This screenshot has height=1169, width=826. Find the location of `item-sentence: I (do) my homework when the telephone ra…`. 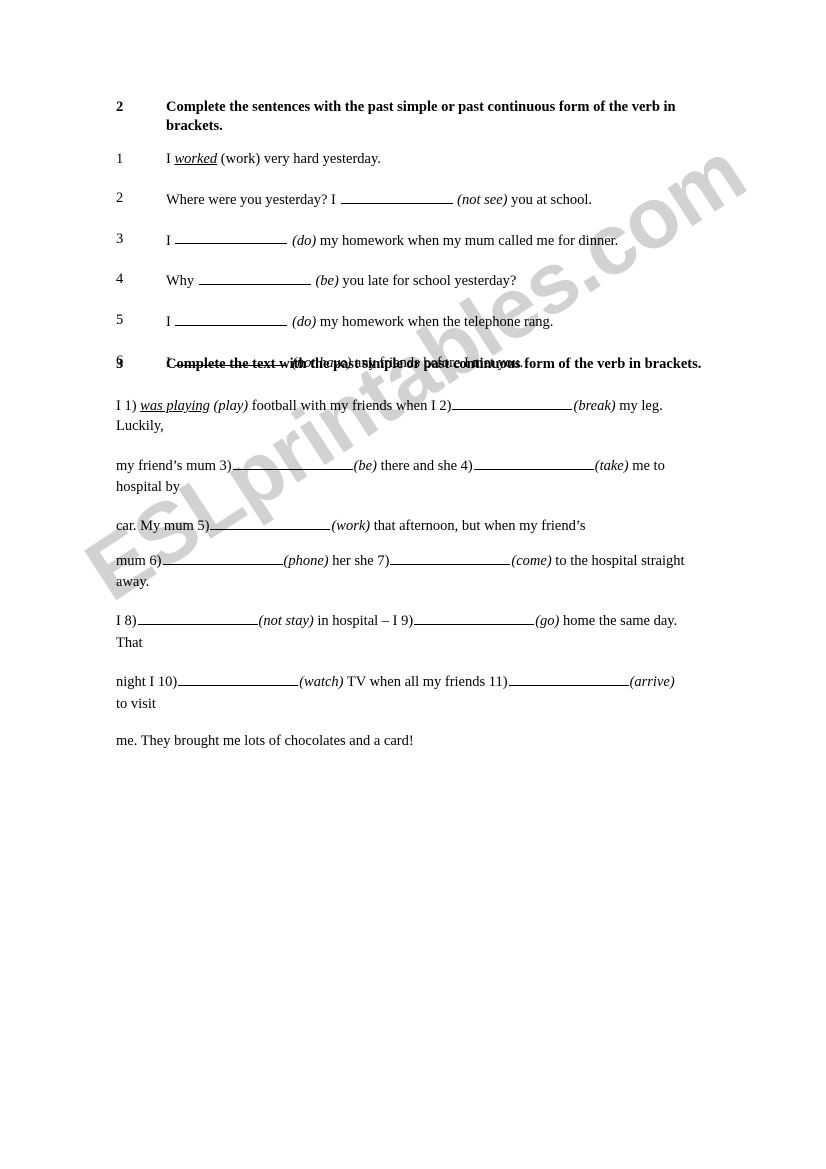

item-sentence: I (do) my homework when the telephone ra… is located at coordinates (441, 321).